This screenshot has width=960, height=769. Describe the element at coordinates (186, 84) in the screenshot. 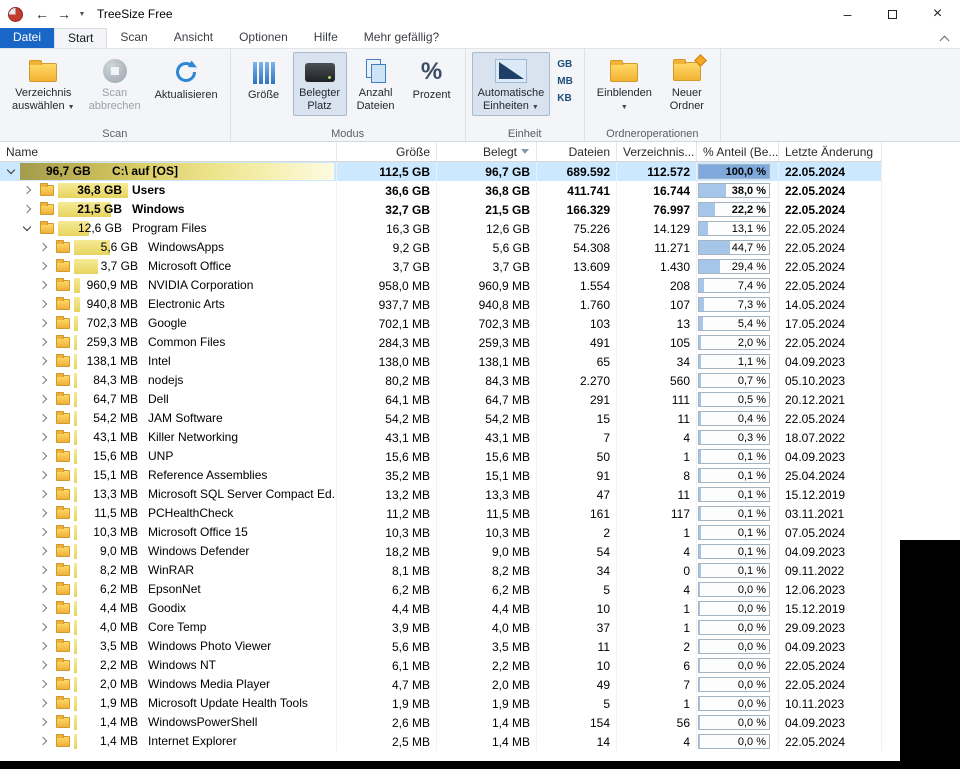

I see `refresh-button: Aktualisieren` at that location.